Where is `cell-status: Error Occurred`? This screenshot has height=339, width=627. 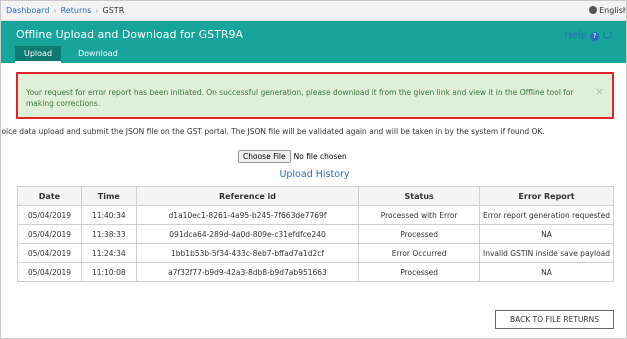
cell-status: Error Occurred is located at coordinates (419, 253).